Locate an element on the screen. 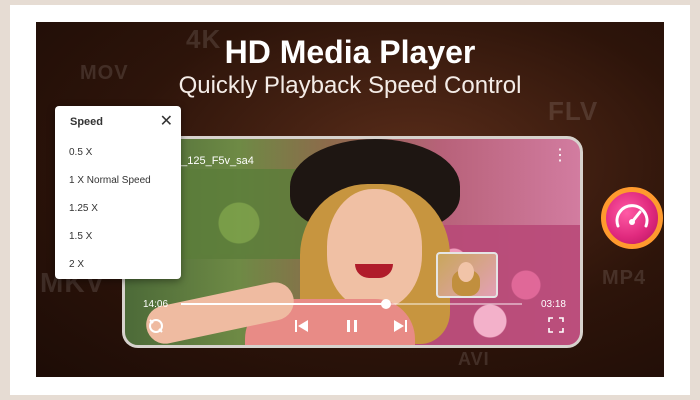 This screenshot has height=400, width=700. close-icon: ✕ is located at coordinates (166, 121).